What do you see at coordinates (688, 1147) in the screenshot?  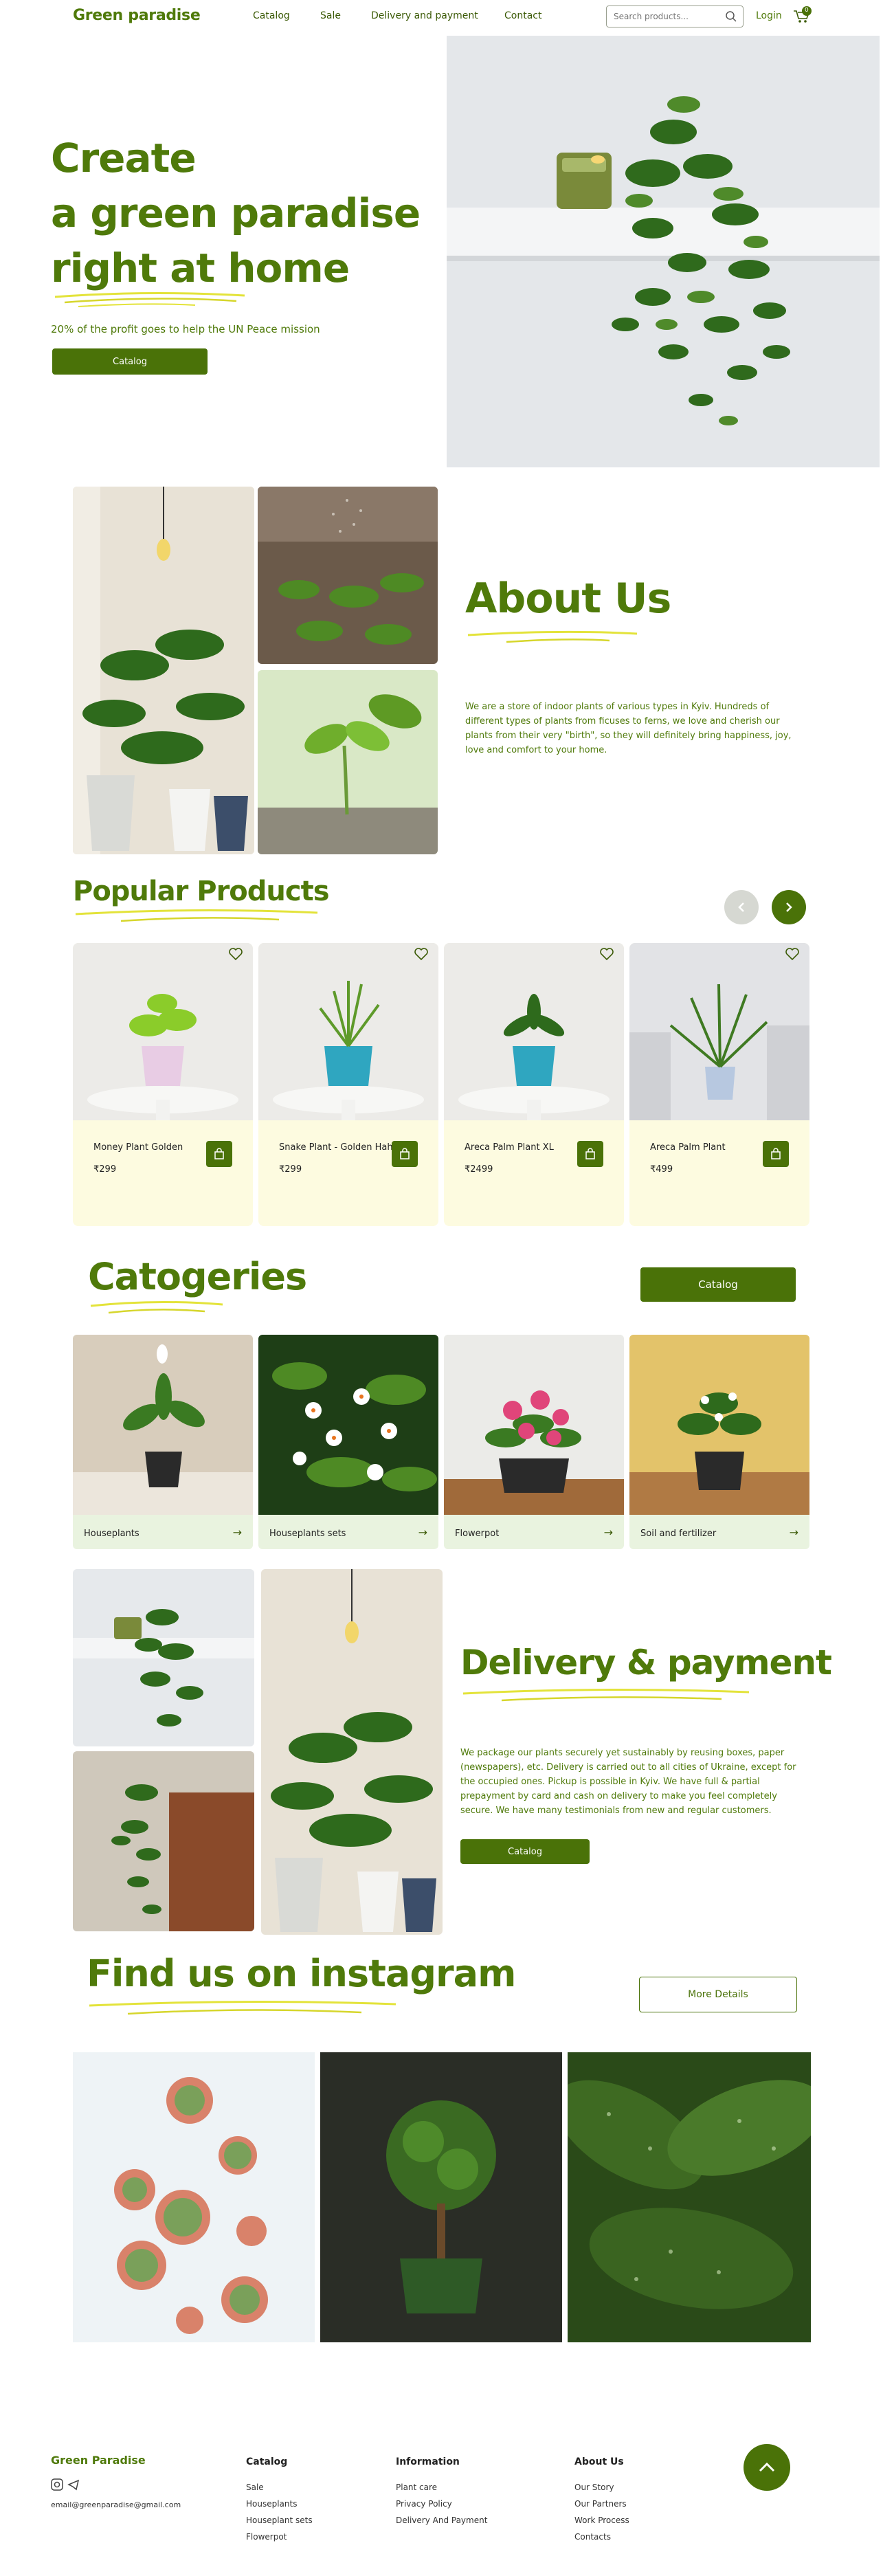 I see `product-name: Areca Palm Plant` at bounding box center [688, 1147].